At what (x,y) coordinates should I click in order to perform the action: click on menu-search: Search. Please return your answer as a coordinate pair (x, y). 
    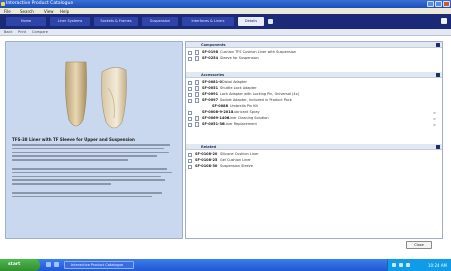
    Looking at the image, I should click on (27, 11).